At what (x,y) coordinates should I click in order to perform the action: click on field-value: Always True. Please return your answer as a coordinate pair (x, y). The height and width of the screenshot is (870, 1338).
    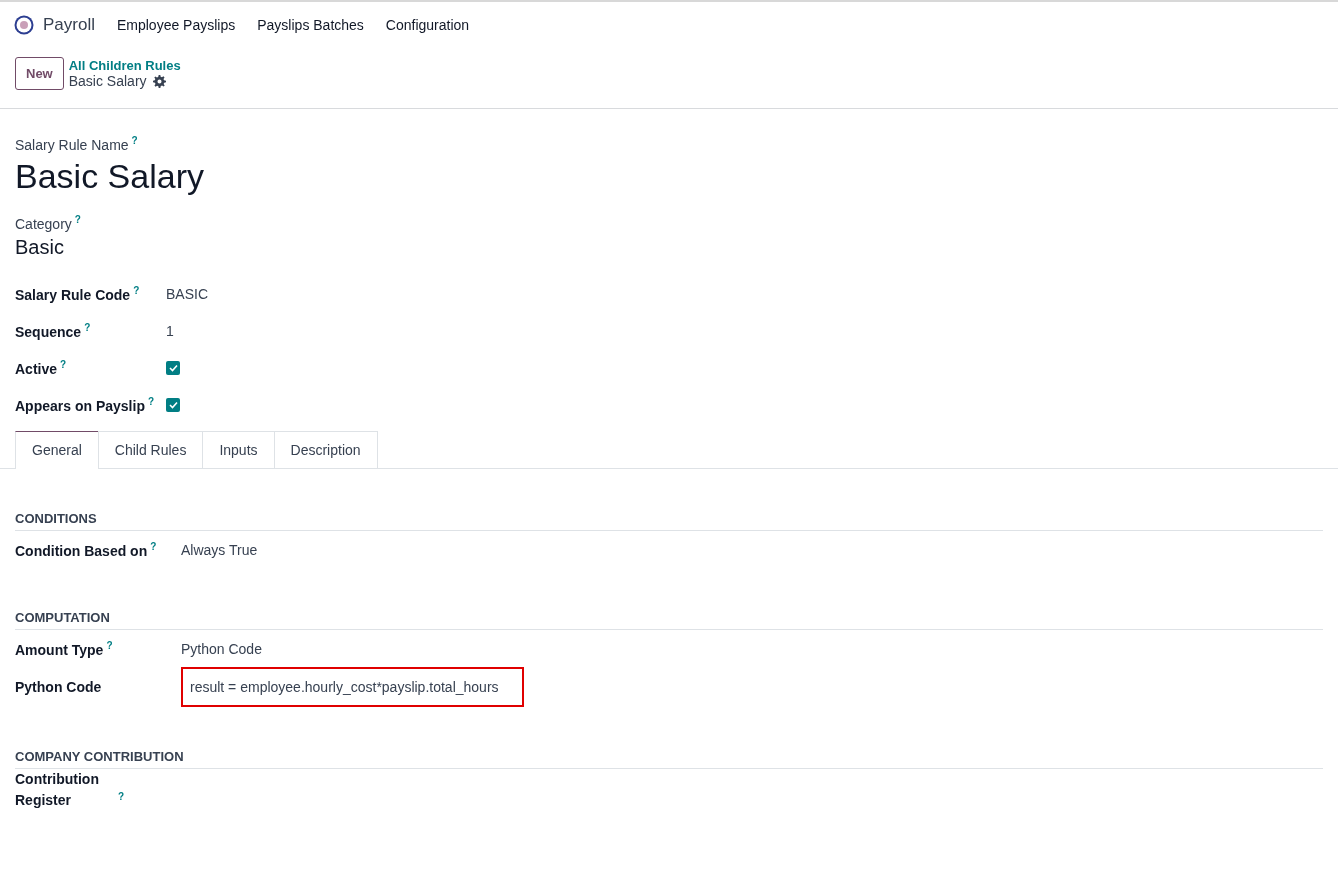
    Looking at the image, I should click on (220, 549).